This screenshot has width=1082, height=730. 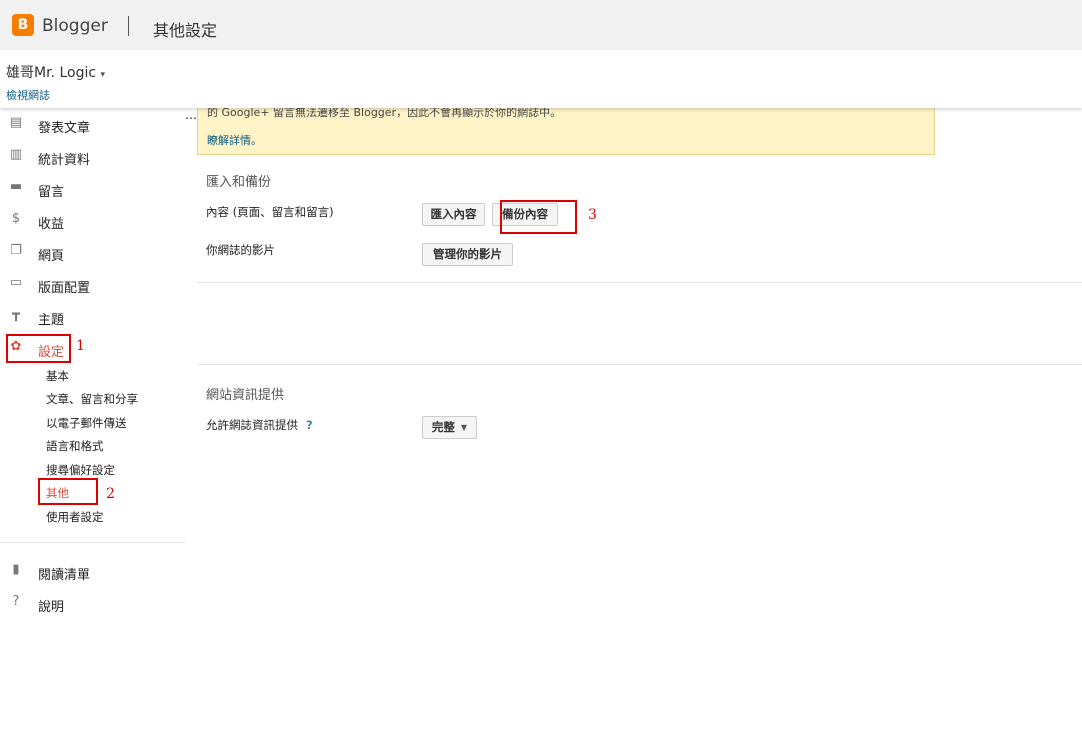 I want to click on stats-icon: ▥, so click(x=16, y=154).